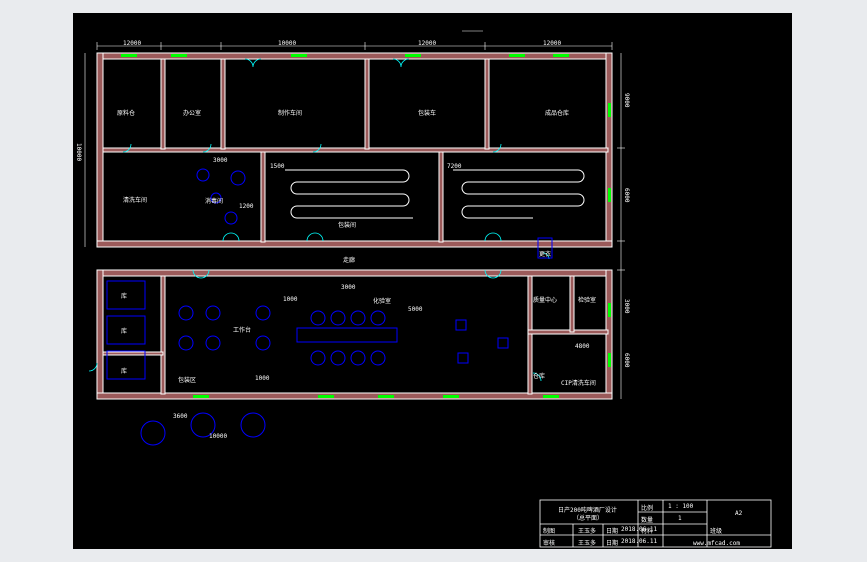 The height and width of the screenshot is (562, 867). What do you see at coordinates (246, 206) in the screenshot?
I see `annotation: 1200` at bounding box center [246, 206].